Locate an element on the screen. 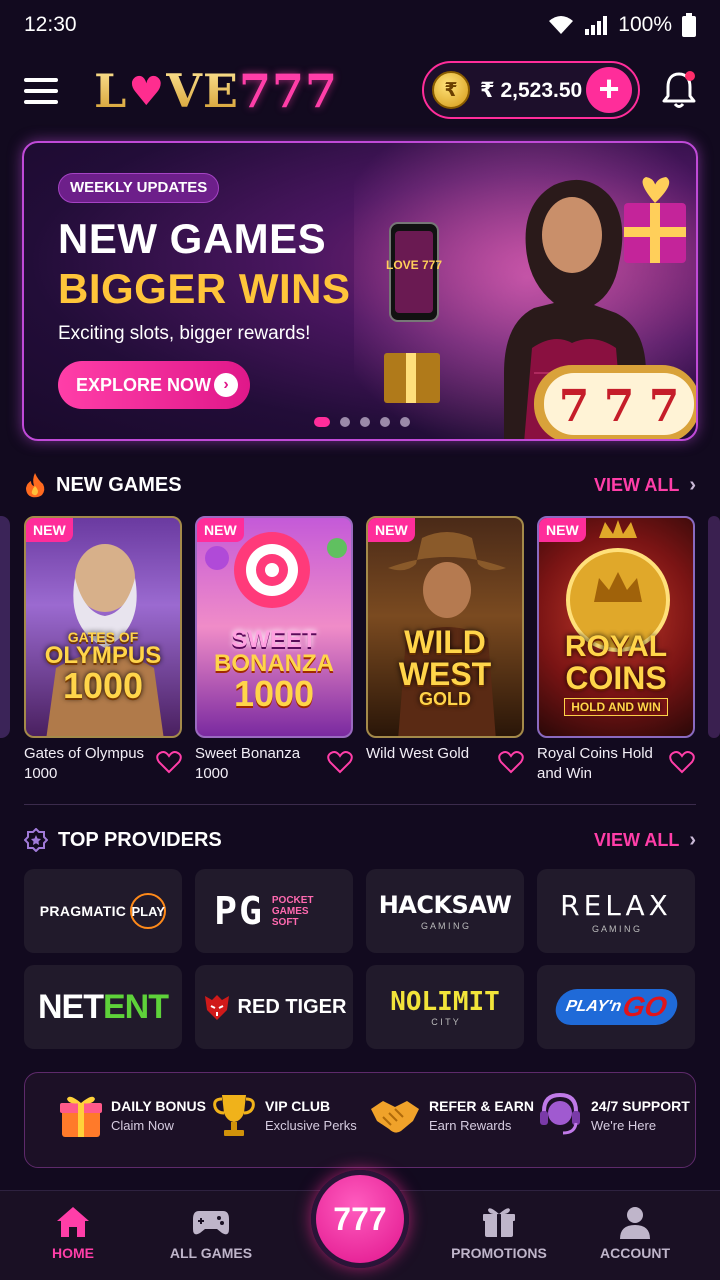 The image size is (720, 1280). art-line3: HOLD AND WIN is located at coordinates (616, 707).